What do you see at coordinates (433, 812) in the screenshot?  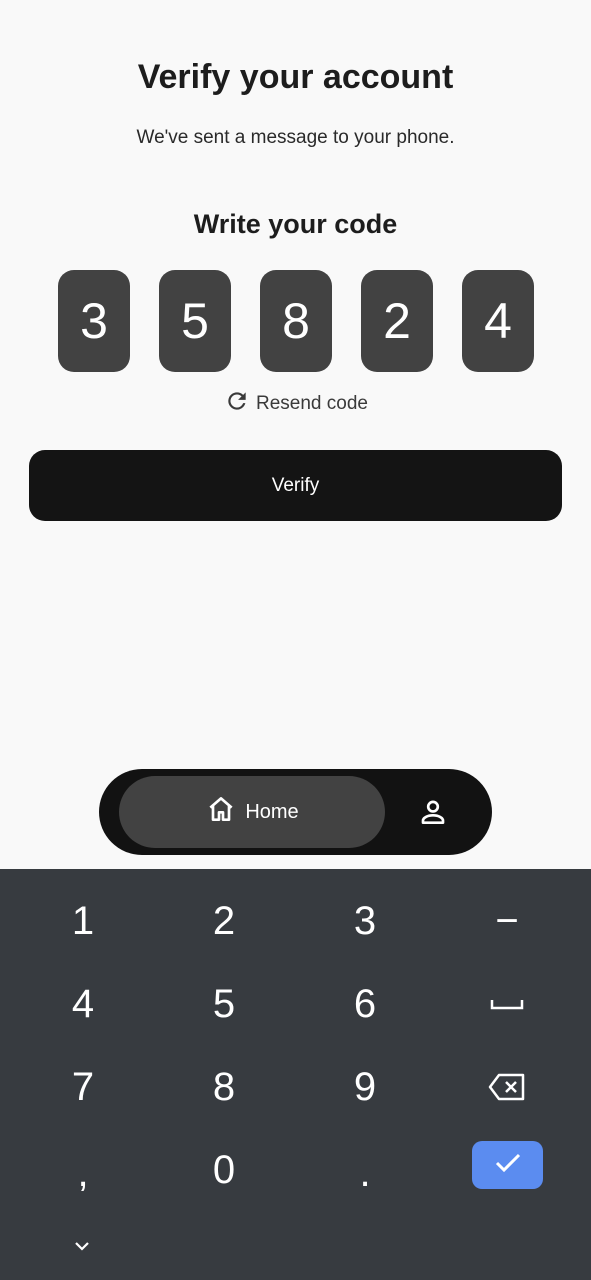 I see `nav-profile-tab` at bounding box center [433, 812].